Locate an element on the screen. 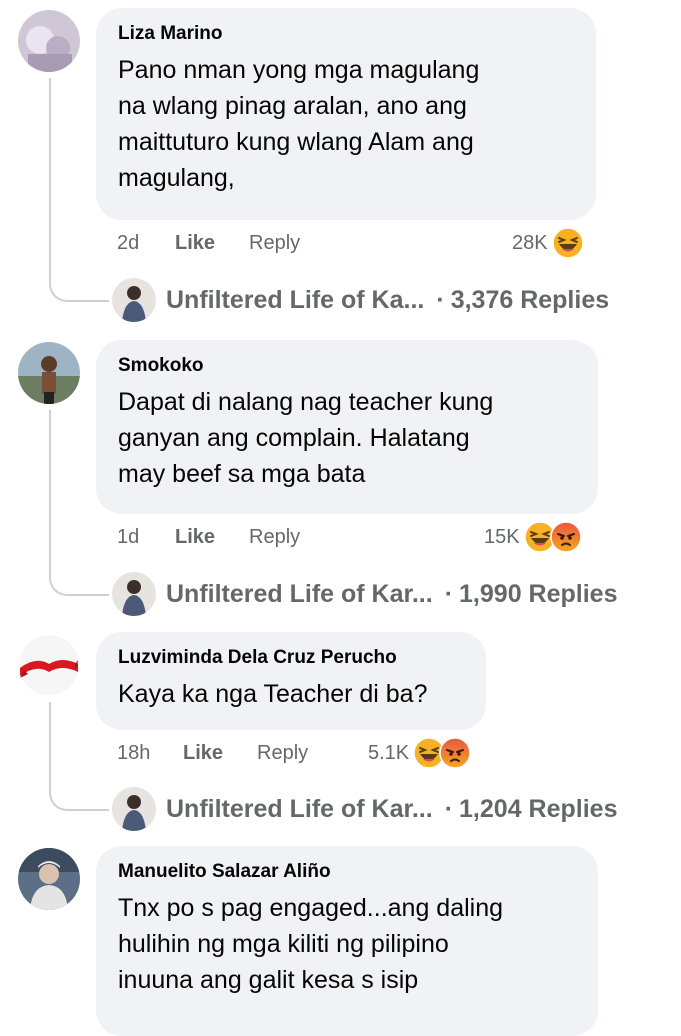 This screenshot has width=681, height=1036. comment-text-line: na wlang pinag aralan, ano ang is located at coordinates (292, 106).